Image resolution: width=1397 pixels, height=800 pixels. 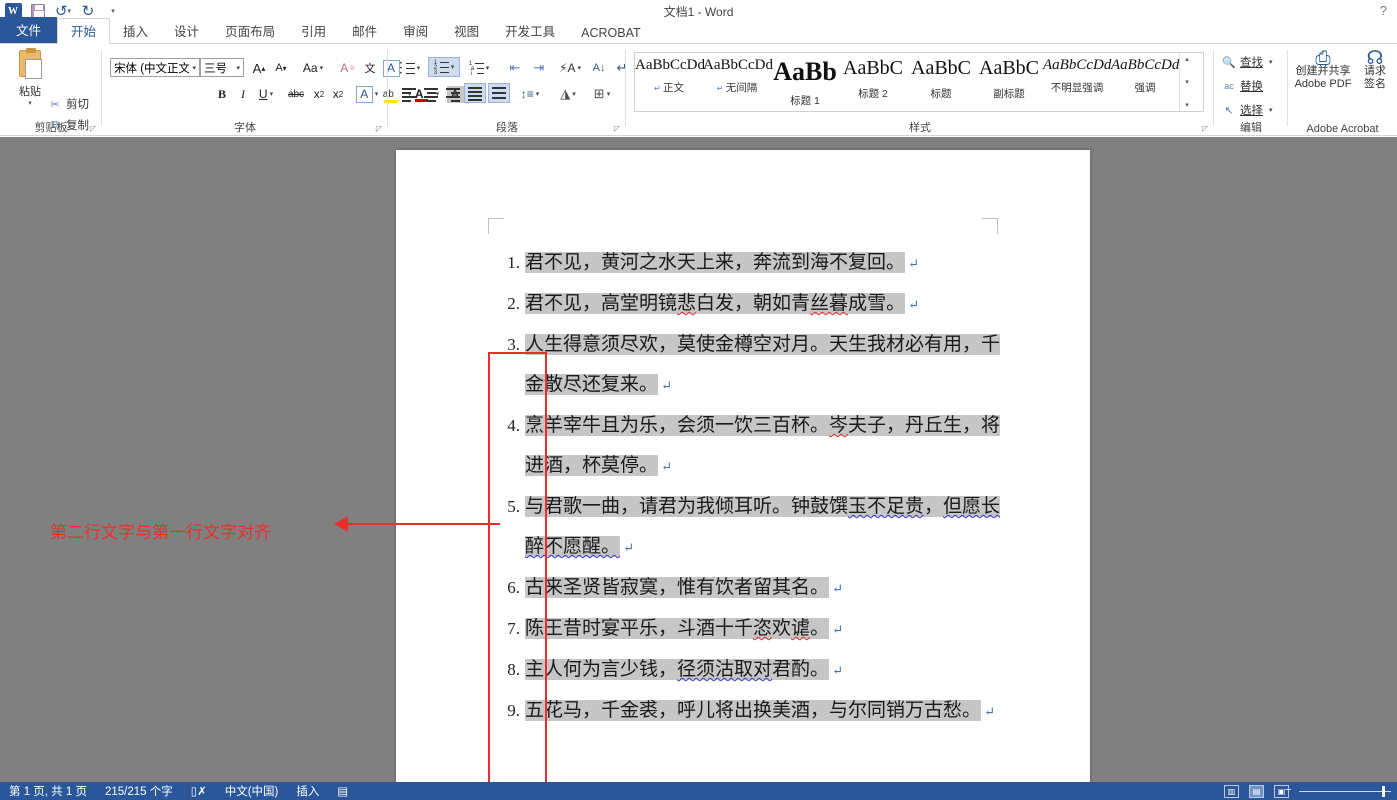 What do you see at coordinates (1205, 128) in the screenshot?
I see `styles-dialog-launcher: ◸` at bounding box center [1205, 128].